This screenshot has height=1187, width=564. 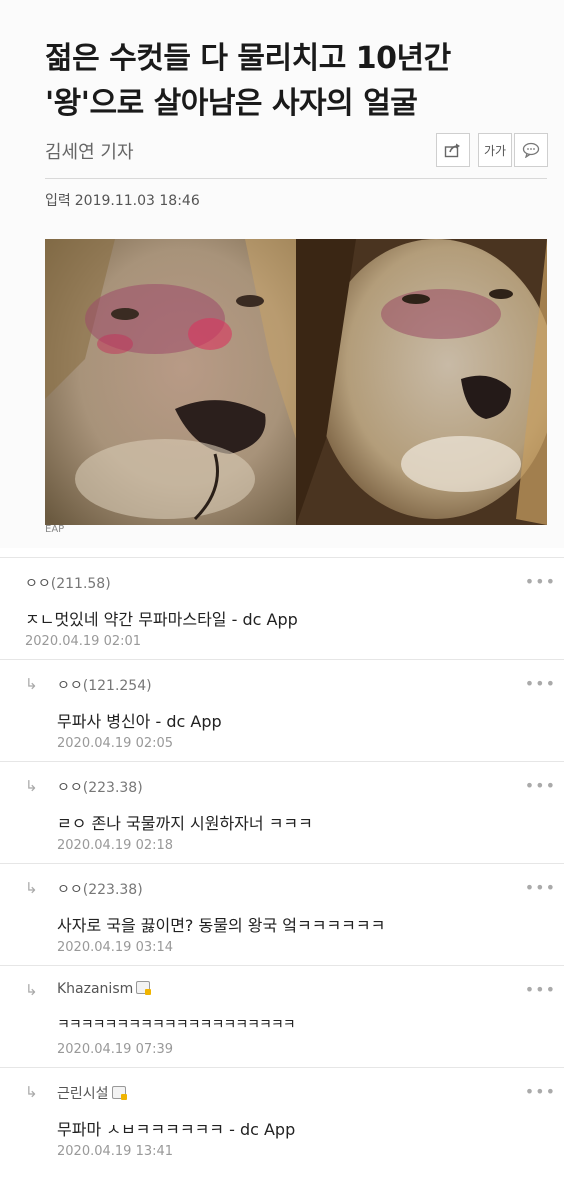 I want to click on publish-date: 입력 2019.11.03 18:46, so click(x=122, y=200).